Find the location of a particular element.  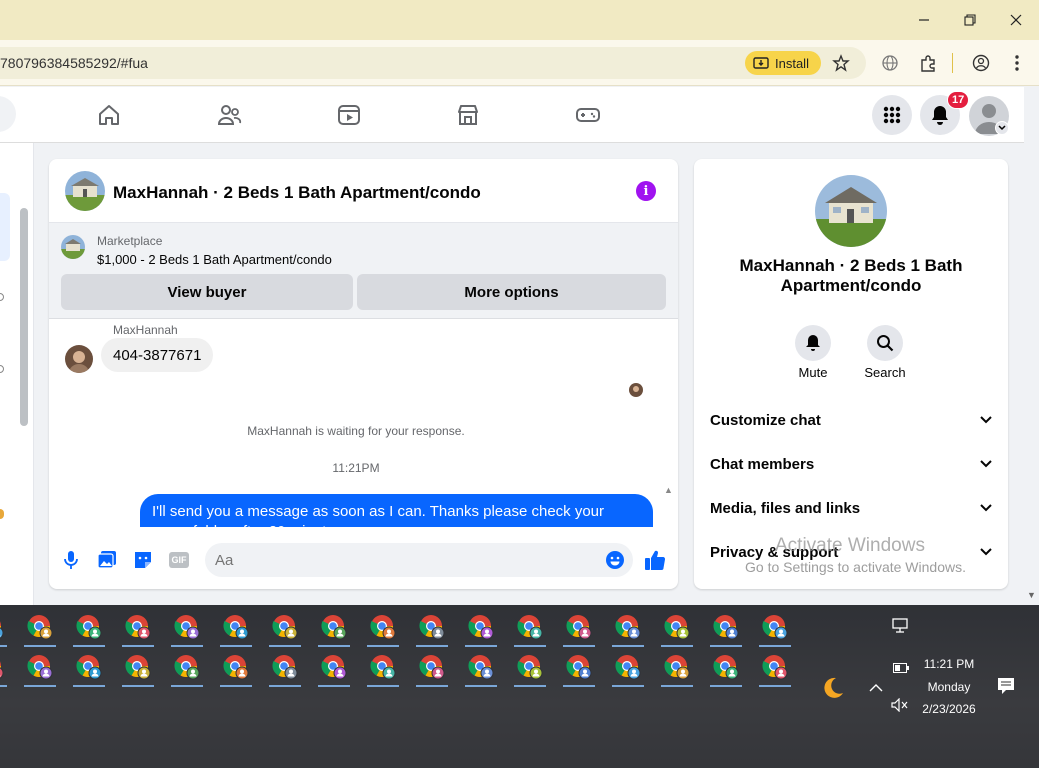

menu-grid-button is located at coordinates (892, 115).